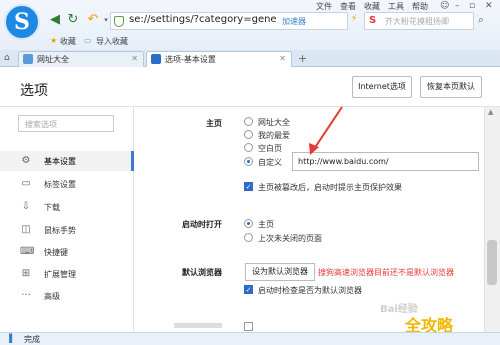 This screenshot has width=500, height=345. Describe the element at coordinates (310, 290) in the screenshot. I see `checkbox-label: 启动时检查是否为默认浏览器` at that location.